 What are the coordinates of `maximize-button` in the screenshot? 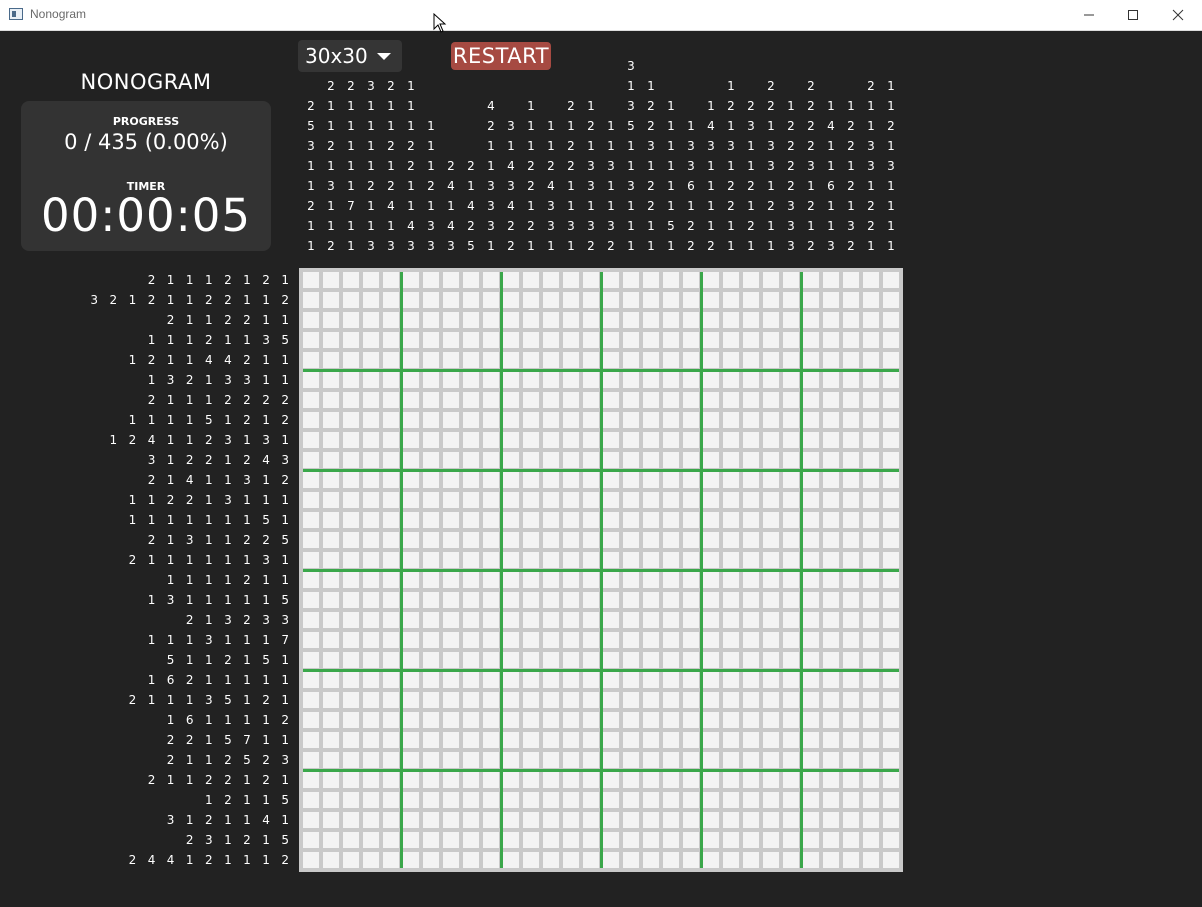 It's located at (1133, 15).